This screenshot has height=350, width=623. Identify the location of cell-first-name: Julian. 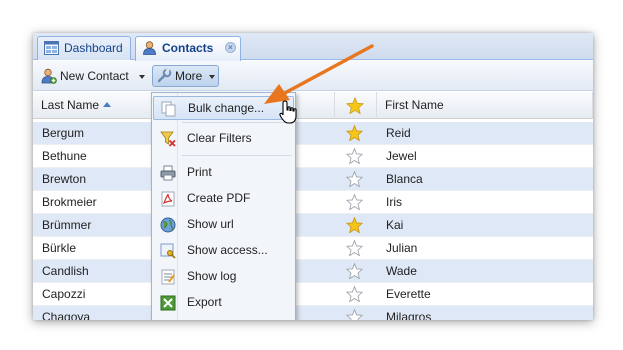
(402, 248).